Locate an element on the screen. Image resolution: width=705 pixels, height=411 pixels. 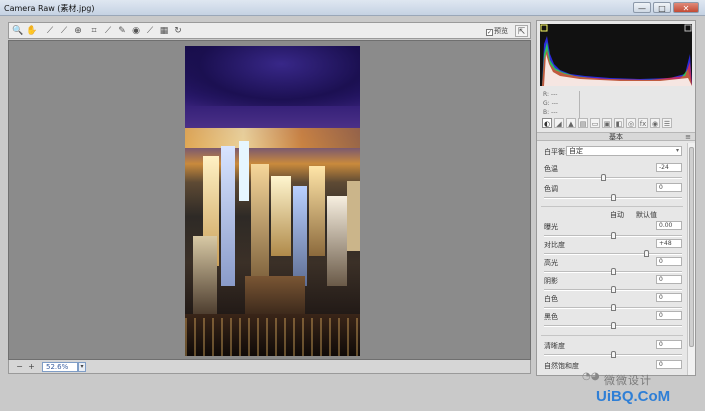
clarity-value: 0 is located at coordinates (669, 344).